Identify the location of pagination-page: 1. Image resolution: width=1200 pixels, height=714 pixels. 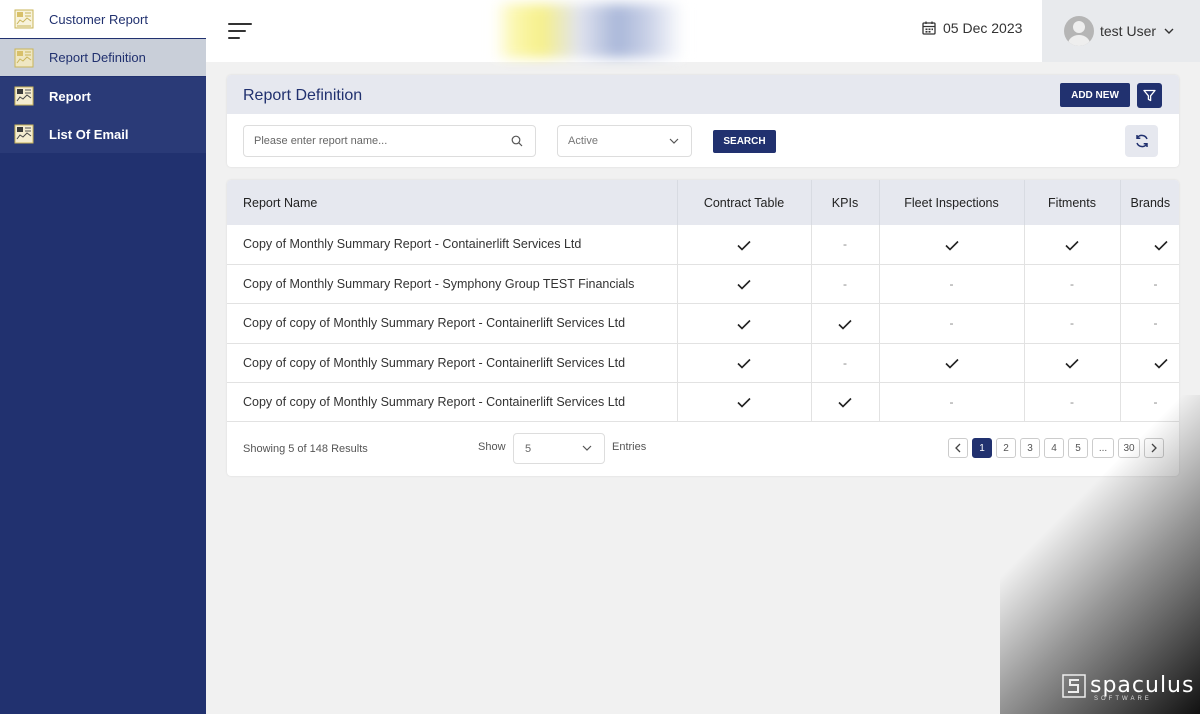
(982, 448).